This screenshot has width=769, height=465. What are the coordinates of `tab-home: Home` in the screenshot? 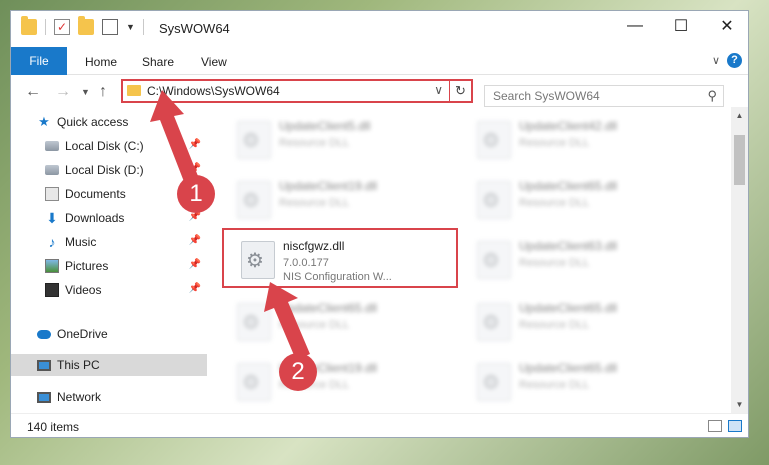 It's located at (101, 62).